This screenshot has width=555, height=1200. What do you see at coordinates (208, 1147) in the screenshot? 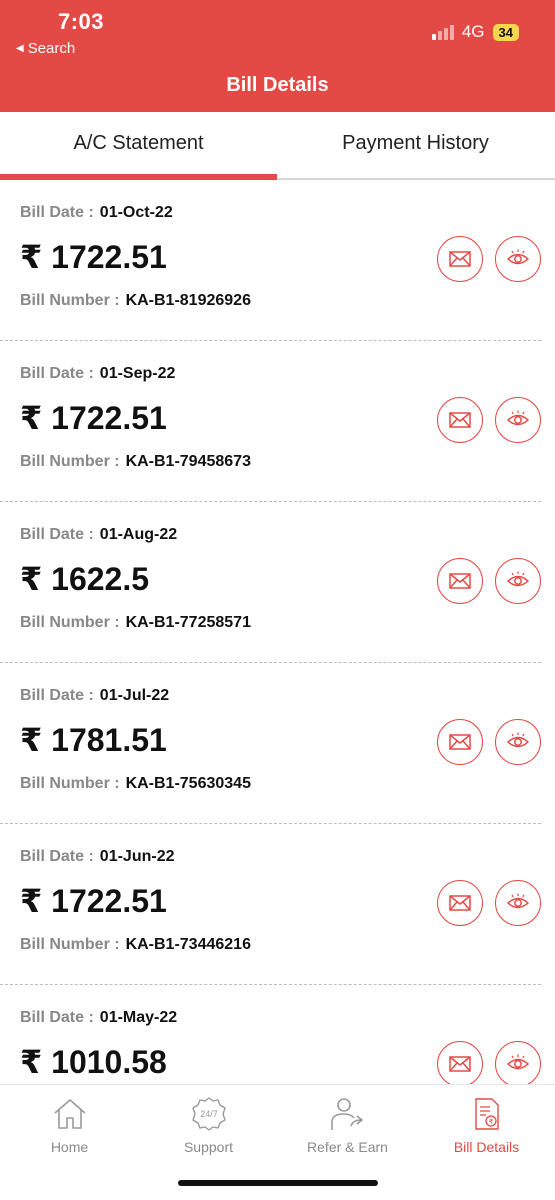
I see `nav-support-label: Support` at bounding box center [208, 1147].